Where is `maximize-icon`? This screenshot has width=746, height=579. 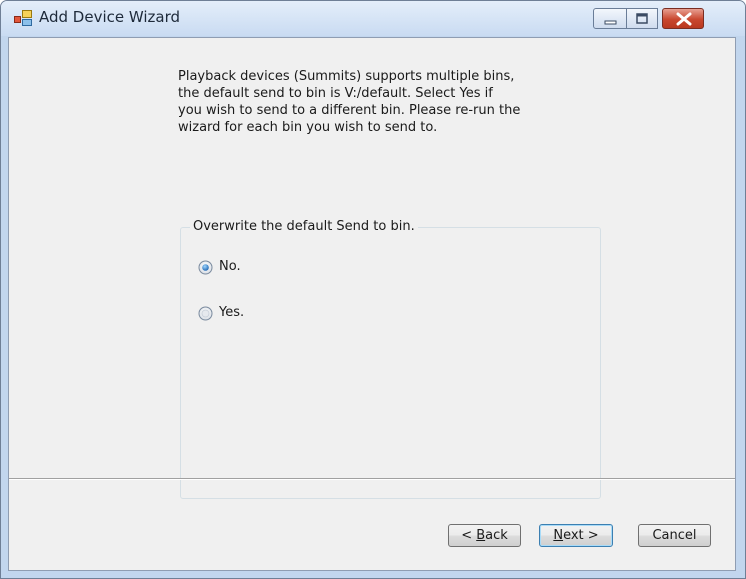 maximize-icon is located at coordinates (642, 18).